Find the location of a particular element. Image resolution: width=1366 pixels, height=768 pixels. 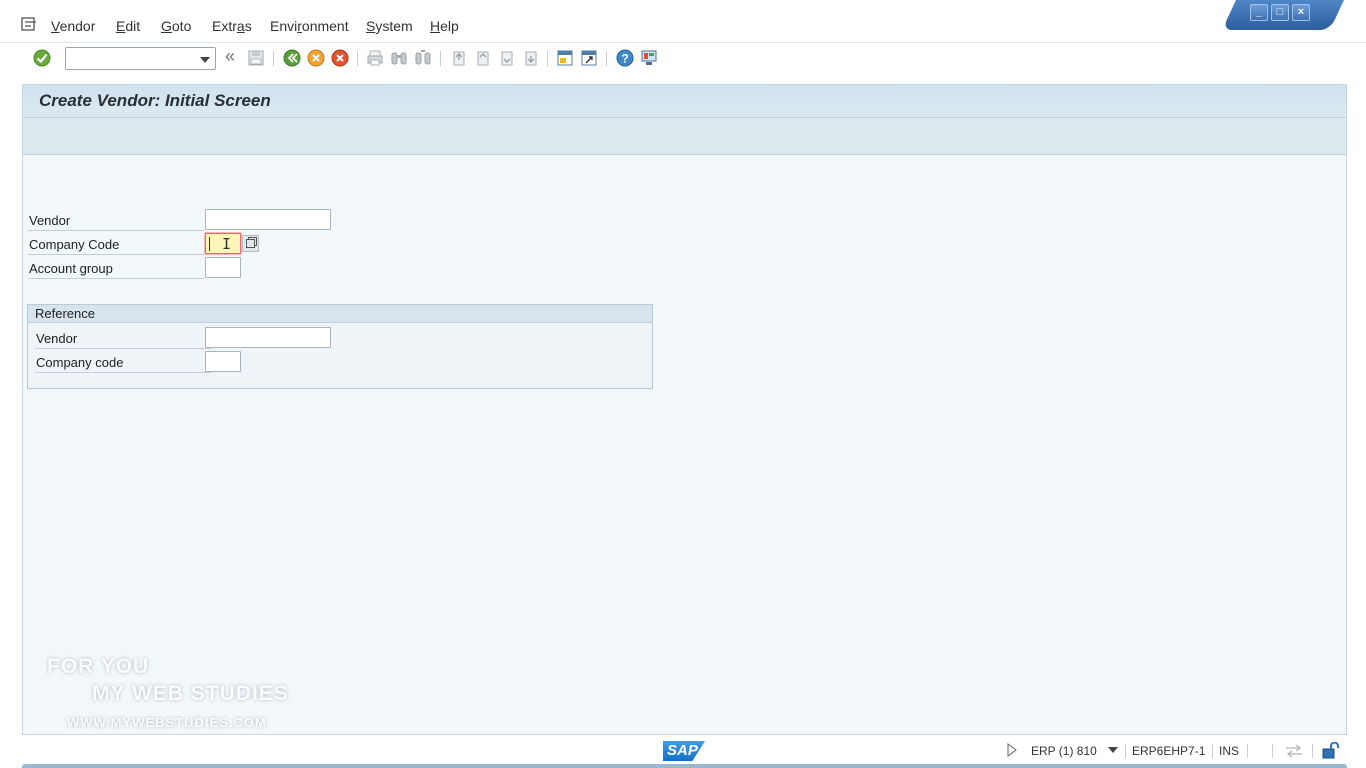

company-code-row: Company Code is located at coordinates (116, 244).